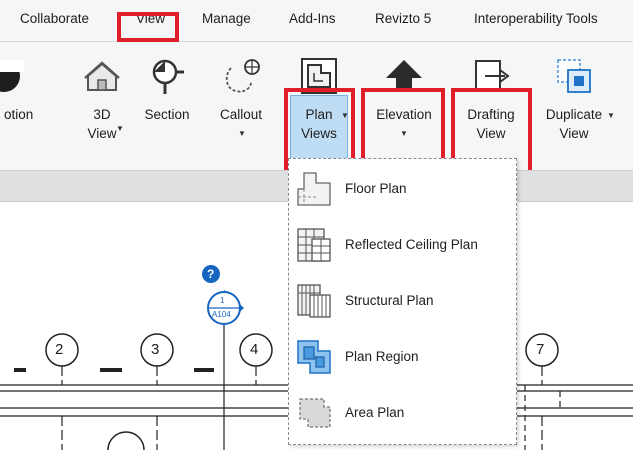 This screenshot has width=633, height=450. What do you see at coordinates (54, 19) in the screenshot?
I see `tab-collaborate: Collaborate` at bounding box center [54, 19].